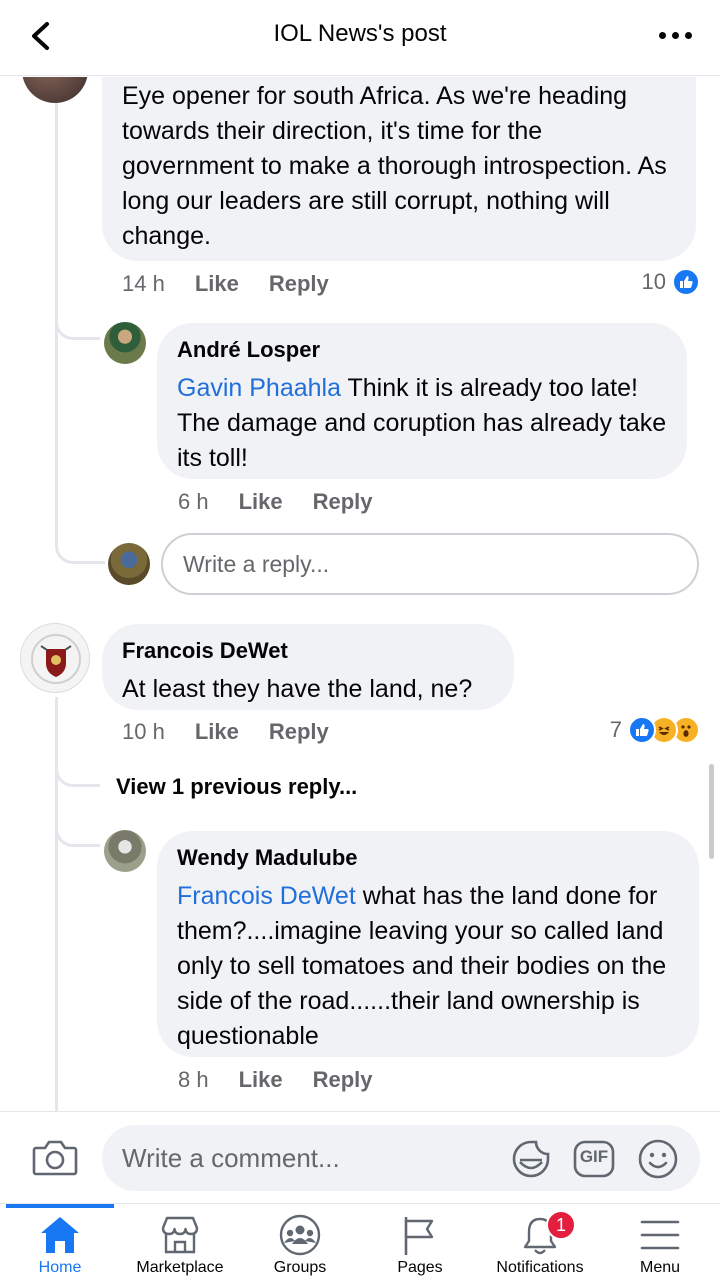 The width and height of the screenshot is (720, 1280). Describe the element at coordinates (60, 1235) in the screenshot. I see `home-icon` at that location.